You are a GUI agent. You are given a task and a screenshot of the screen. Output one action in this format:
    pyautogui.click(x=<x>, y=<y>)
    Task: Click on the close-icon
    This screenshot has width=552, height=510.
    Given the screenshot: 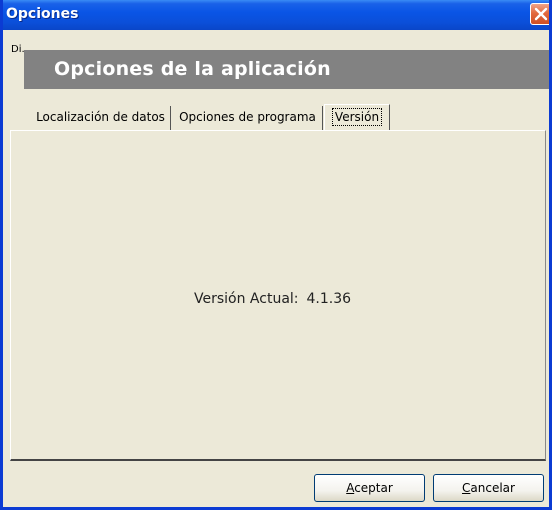 What is the action you would take?
    pyautogui.click(x=541, y=14)
    